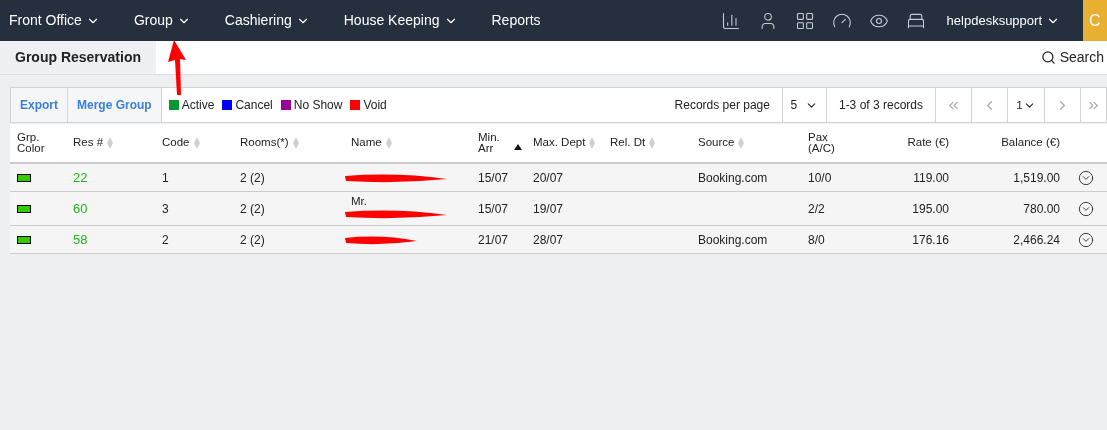  Describe the element at coordinates (931, 177) in the screenshot. I see `table-cell: 119.00` at that location.